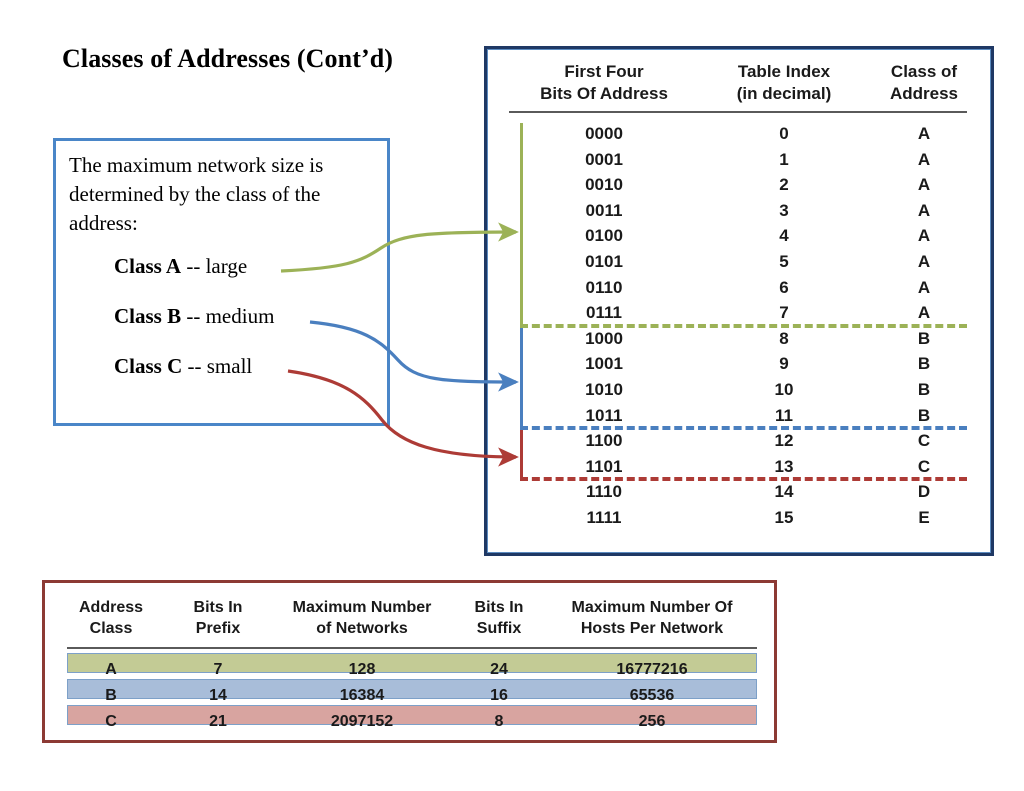 This screenshot has height=791, width=1024. What do you see at coordinates (784, 466) in the screenshot?
I see `cell-table-index: 13` at bounding box center [784, 466].